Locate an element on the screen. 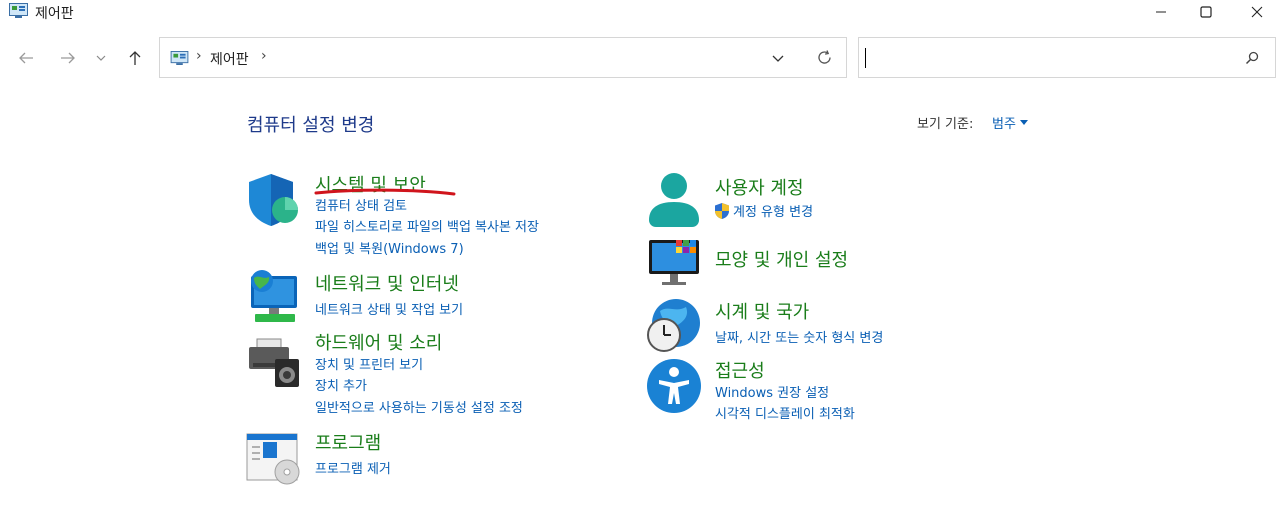 The height and width of the screenshot is (514, 1280). forward-button is located at coordinates (68, 58).